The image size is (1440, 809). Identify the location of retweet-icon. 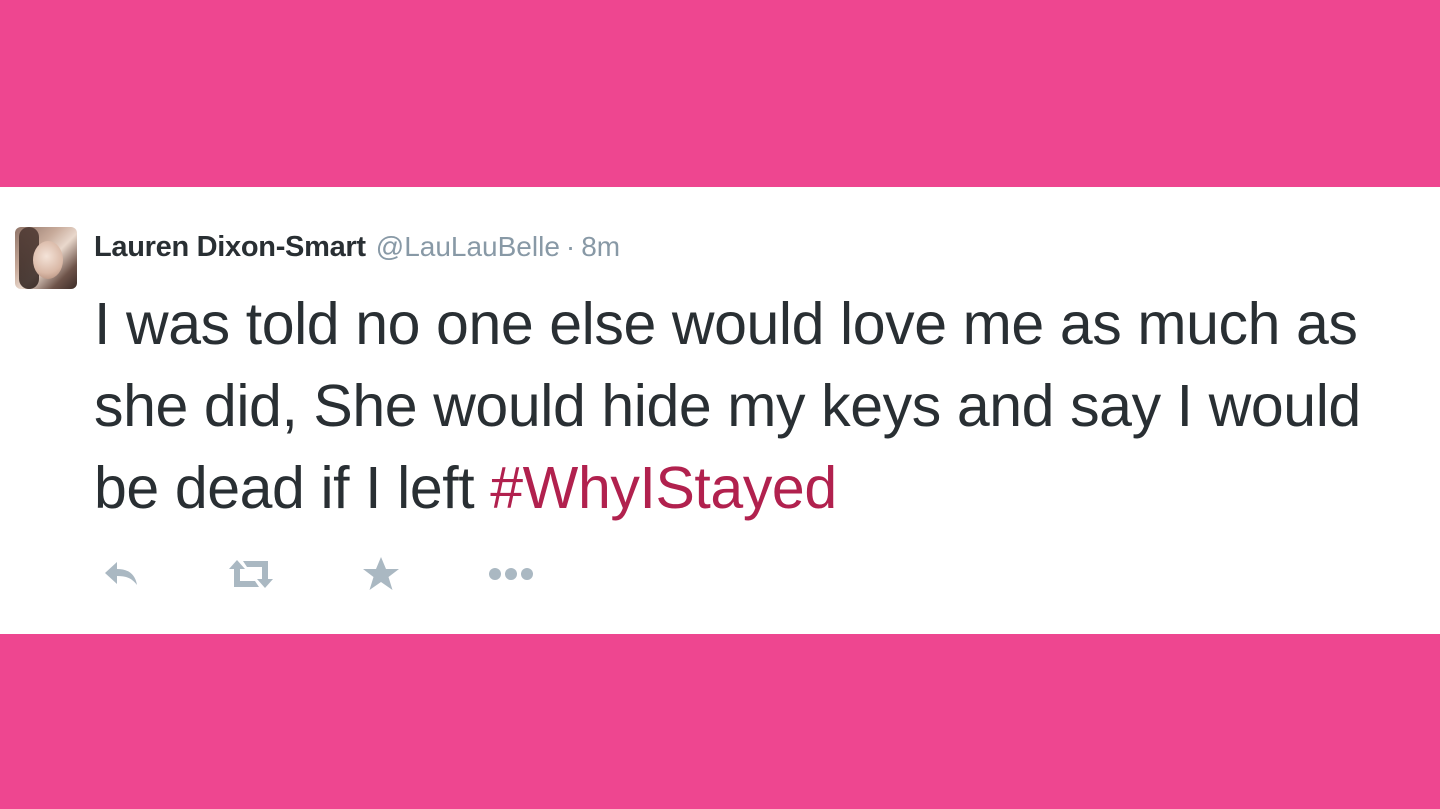
(251, 574).